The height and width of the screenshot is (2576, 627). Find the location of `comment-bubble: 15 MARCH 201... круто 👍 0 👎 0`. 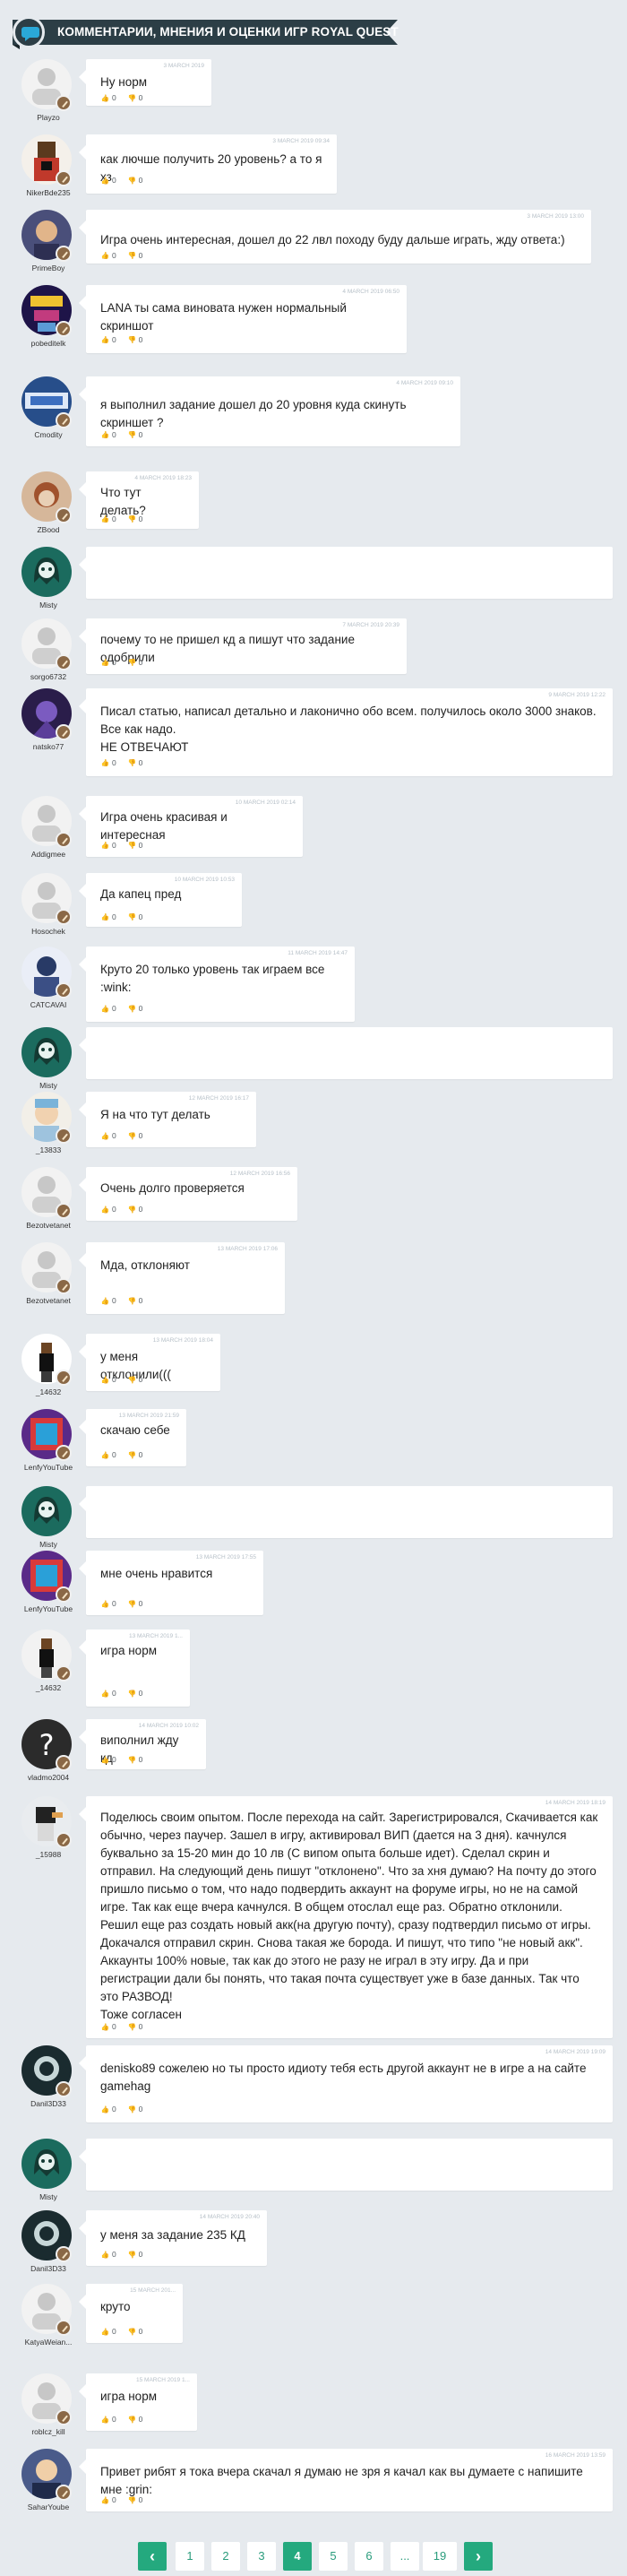

comment-bubble: 15 MARCH 201... круто 👍 0 👎 0 is located at coordinates (131, 2313).